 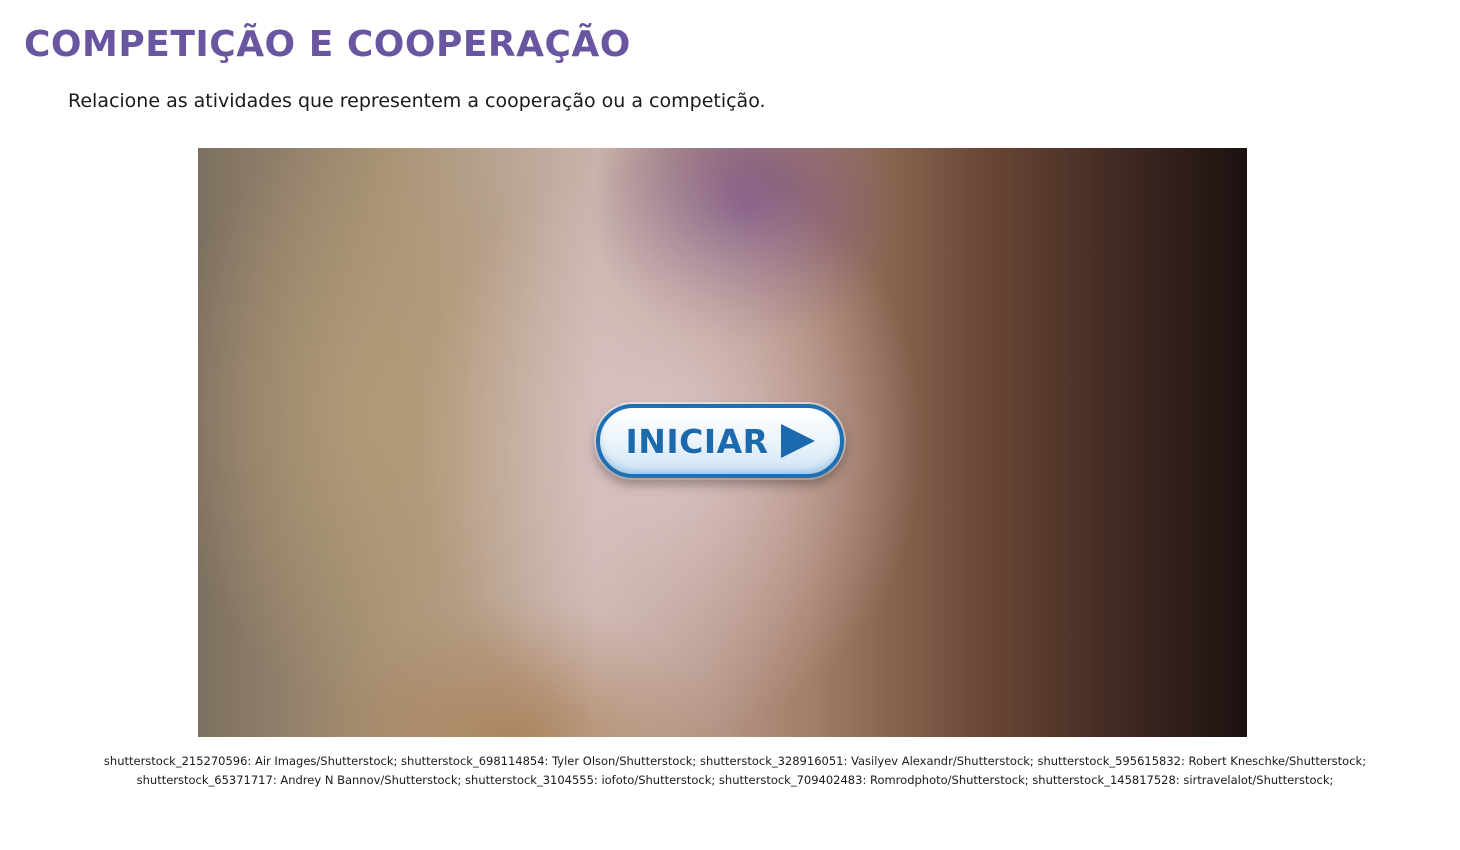 What do you see at coordinates (697, 441) in the screenshot?
I see `start-button-label: INICIAR` at bounding box center [697, 441].